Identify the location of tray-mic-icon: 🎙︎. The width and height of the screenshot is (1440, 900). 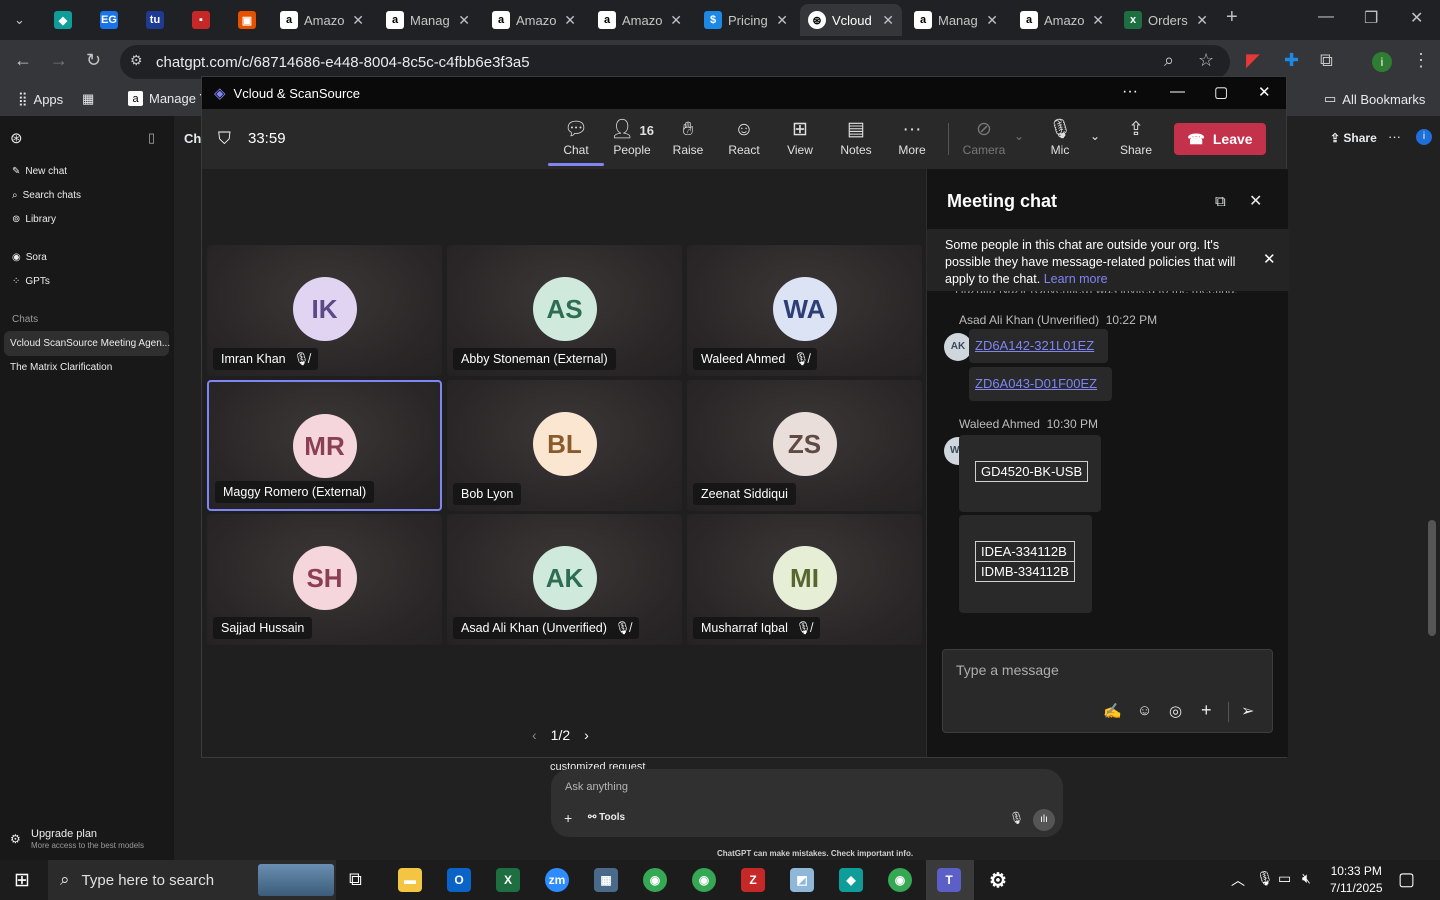
(1265, 878).